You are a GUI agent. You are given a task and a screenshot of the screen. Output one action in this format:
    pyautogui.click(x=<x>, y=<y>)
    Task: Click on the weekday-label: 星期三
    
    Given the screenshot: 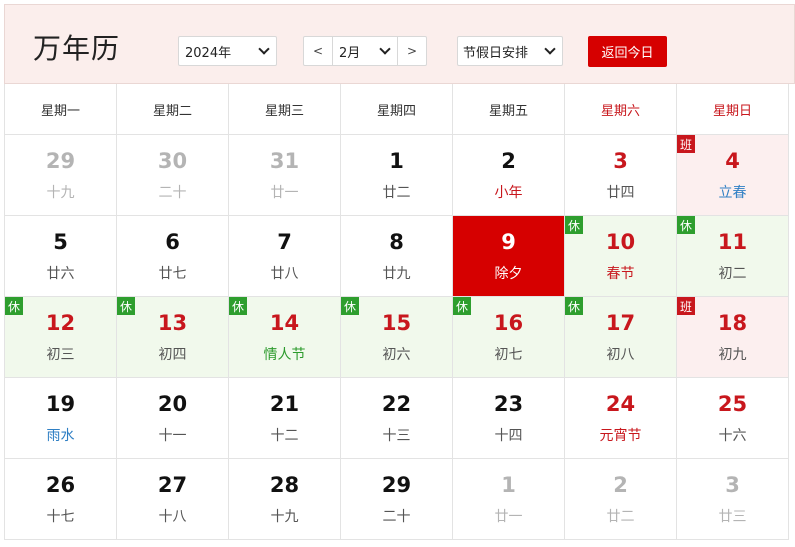 What is the action you would take?
    pyautogui.click(x=285, y=109)
    